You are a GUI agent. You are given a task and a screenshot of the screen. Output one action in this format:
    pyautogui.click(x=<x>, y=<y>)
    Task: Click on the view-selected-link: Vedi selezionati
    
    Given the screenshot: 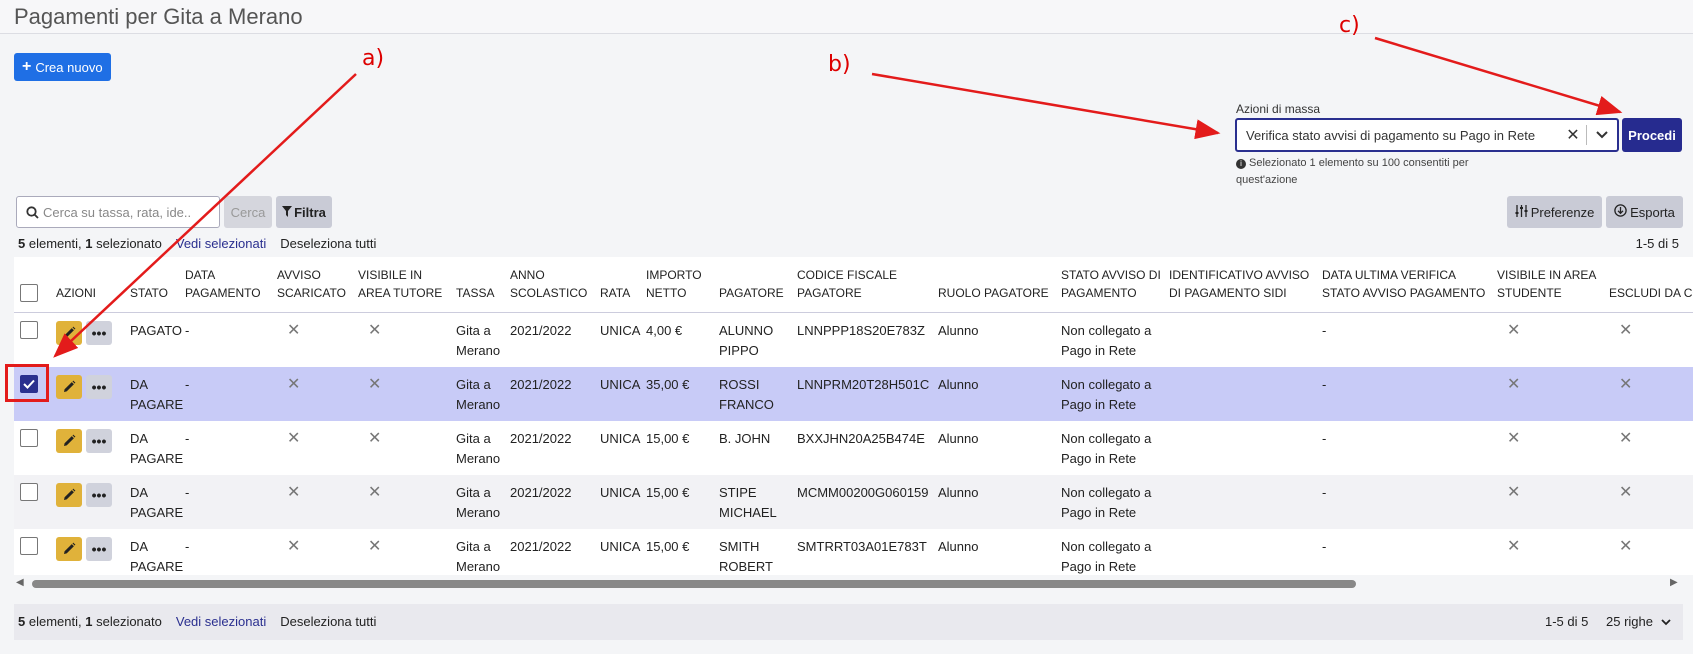 What is the action you would take?
    pyautogui.click(x=221, y=243)
    